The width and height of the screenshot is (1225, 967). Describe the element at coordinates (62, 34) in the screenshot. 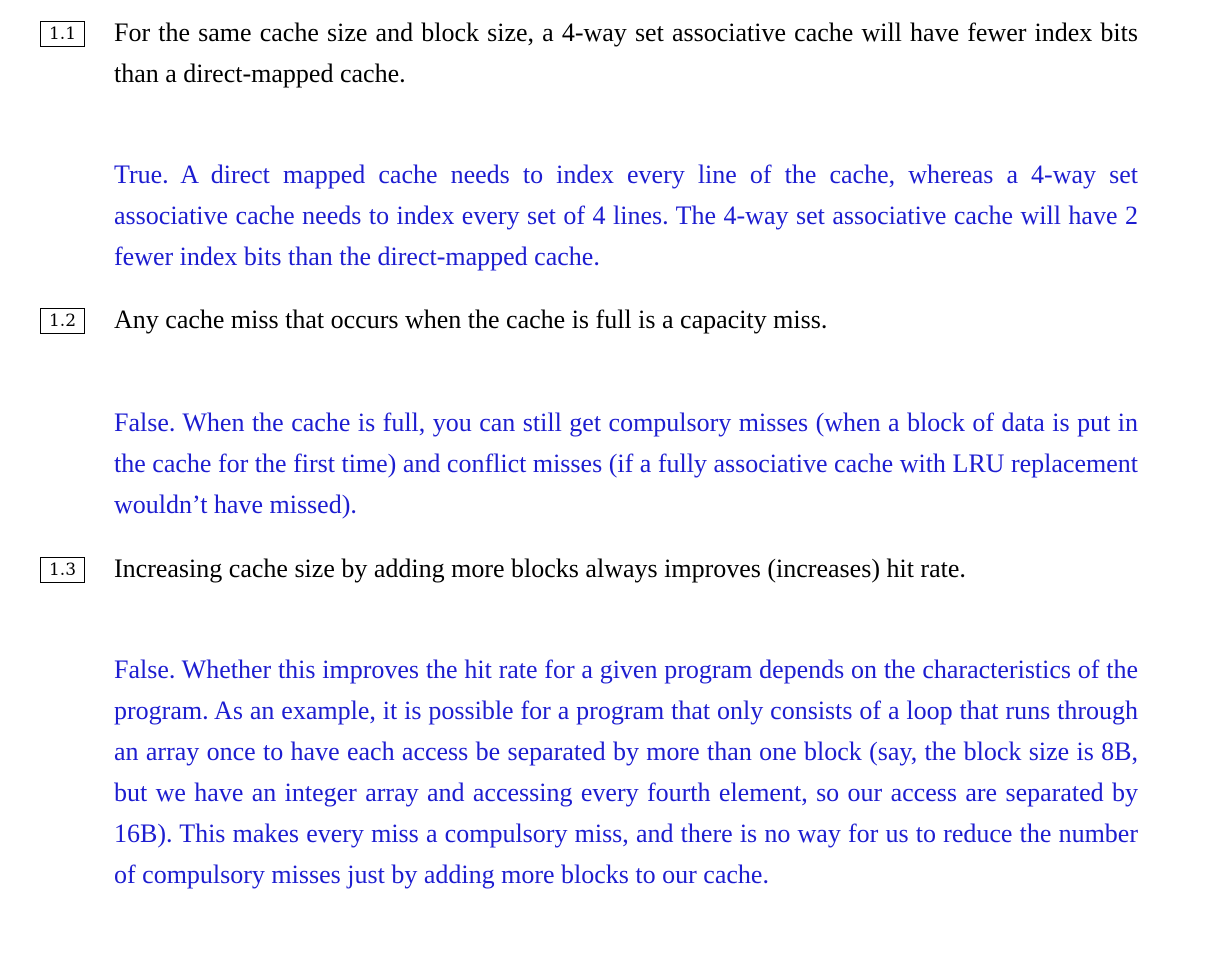

I see `question-number-box: 1.1` at that location.